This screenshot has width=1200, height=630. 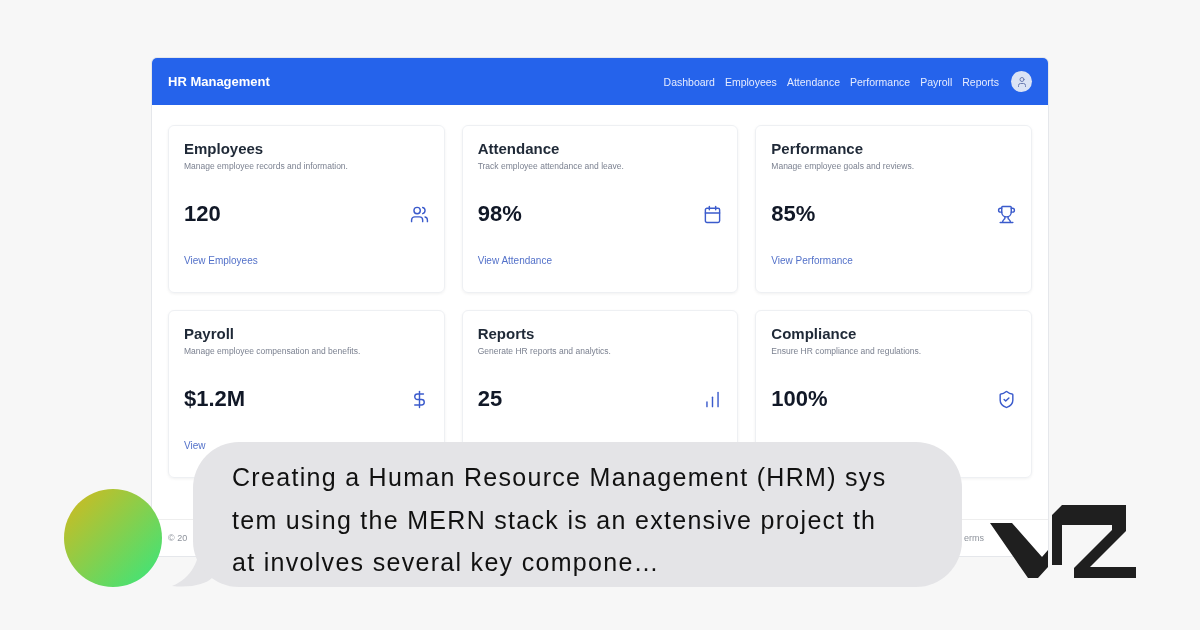 What do you see at coordinates (818, 148) in the screenshot?
I see `card-title: Performance` at bounding box center [818, 148].